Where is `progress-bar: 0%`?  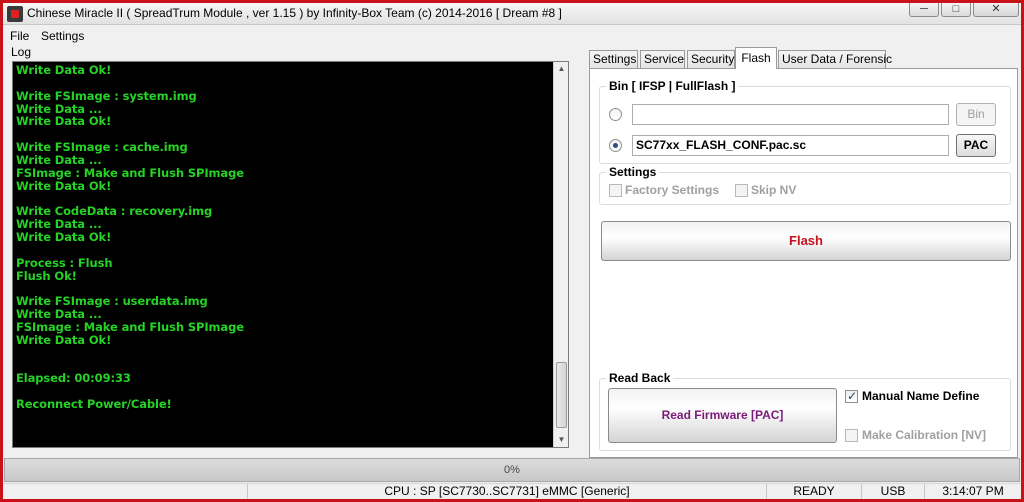 progress-bar: 0% is located at coordinates (512, 470).